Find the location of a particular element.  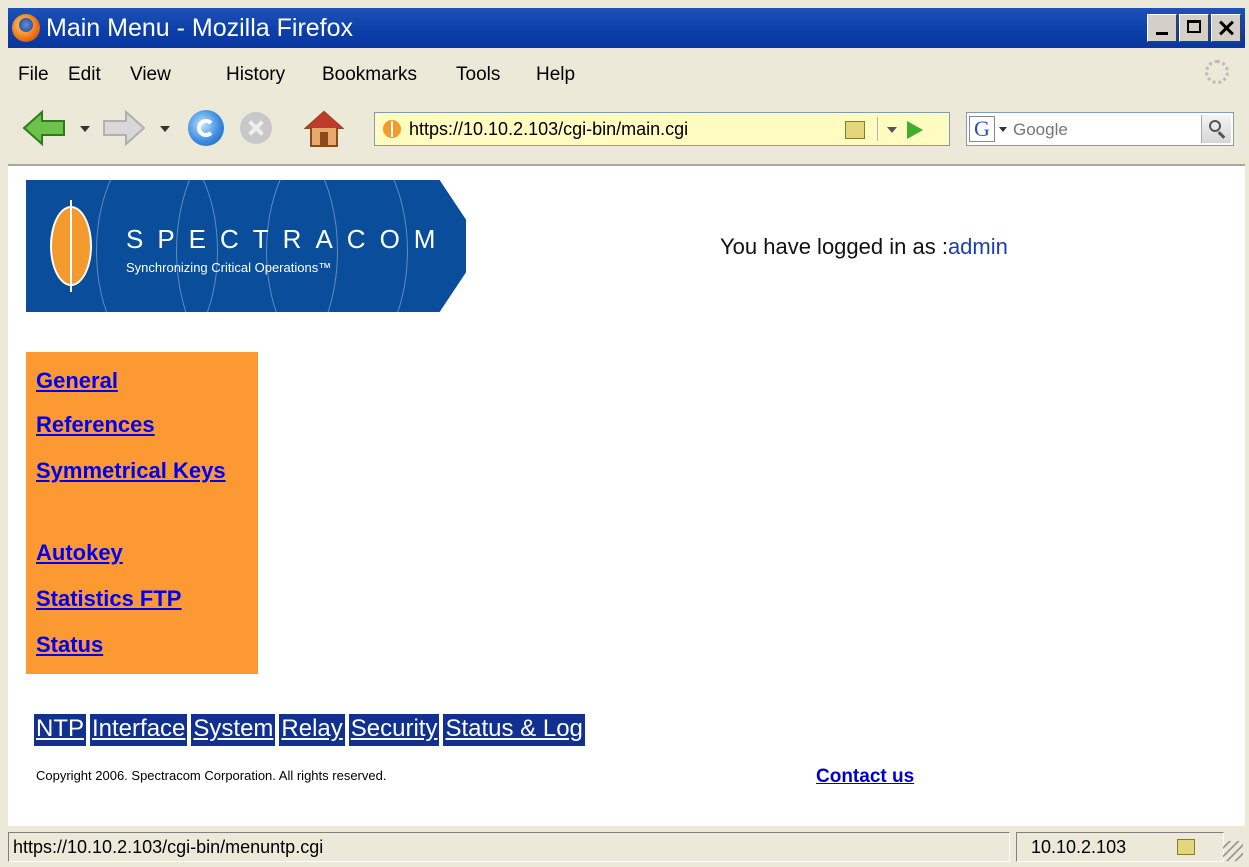

forward-dropdown-icon is located at coordinates (165, 129).